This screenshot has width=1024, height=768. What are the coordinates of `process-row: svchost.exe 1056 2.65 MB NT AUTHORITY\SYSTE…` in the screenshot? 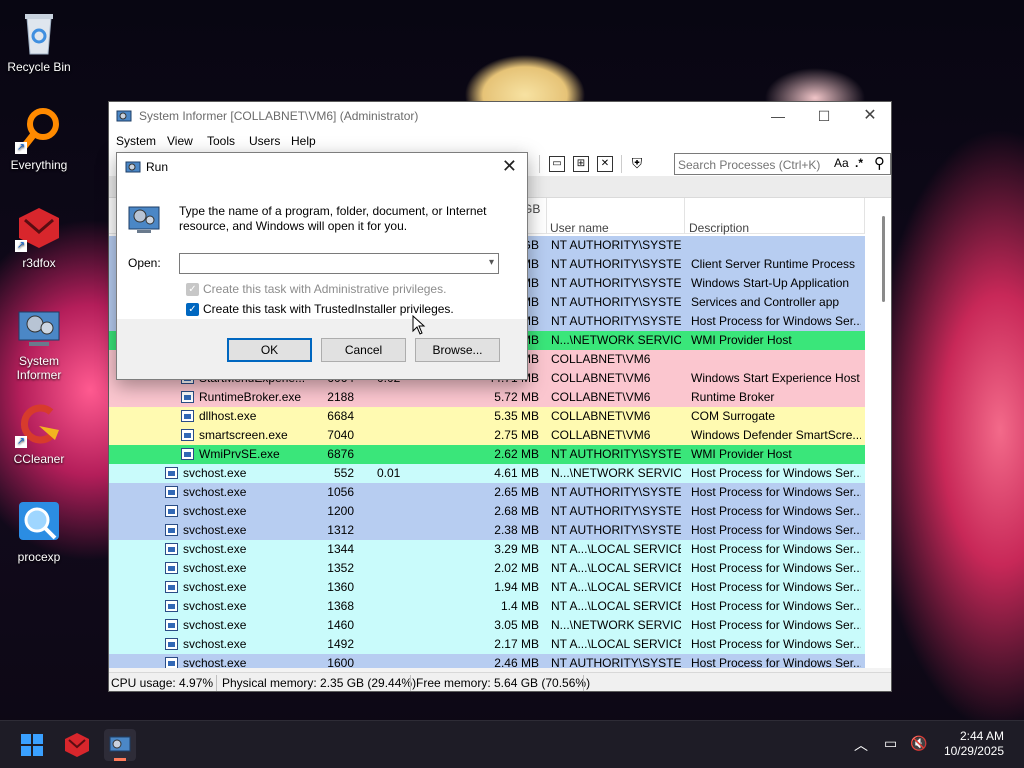 It's located at (487, 492).